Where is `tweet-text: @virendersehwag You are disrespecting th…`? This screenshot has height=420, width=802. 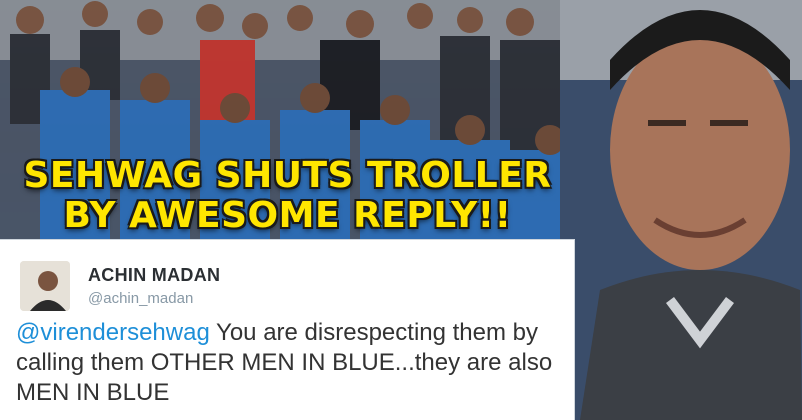
tweet-text: @virendersehwag You are disrespecting th… is located at coordinates (290, 363).